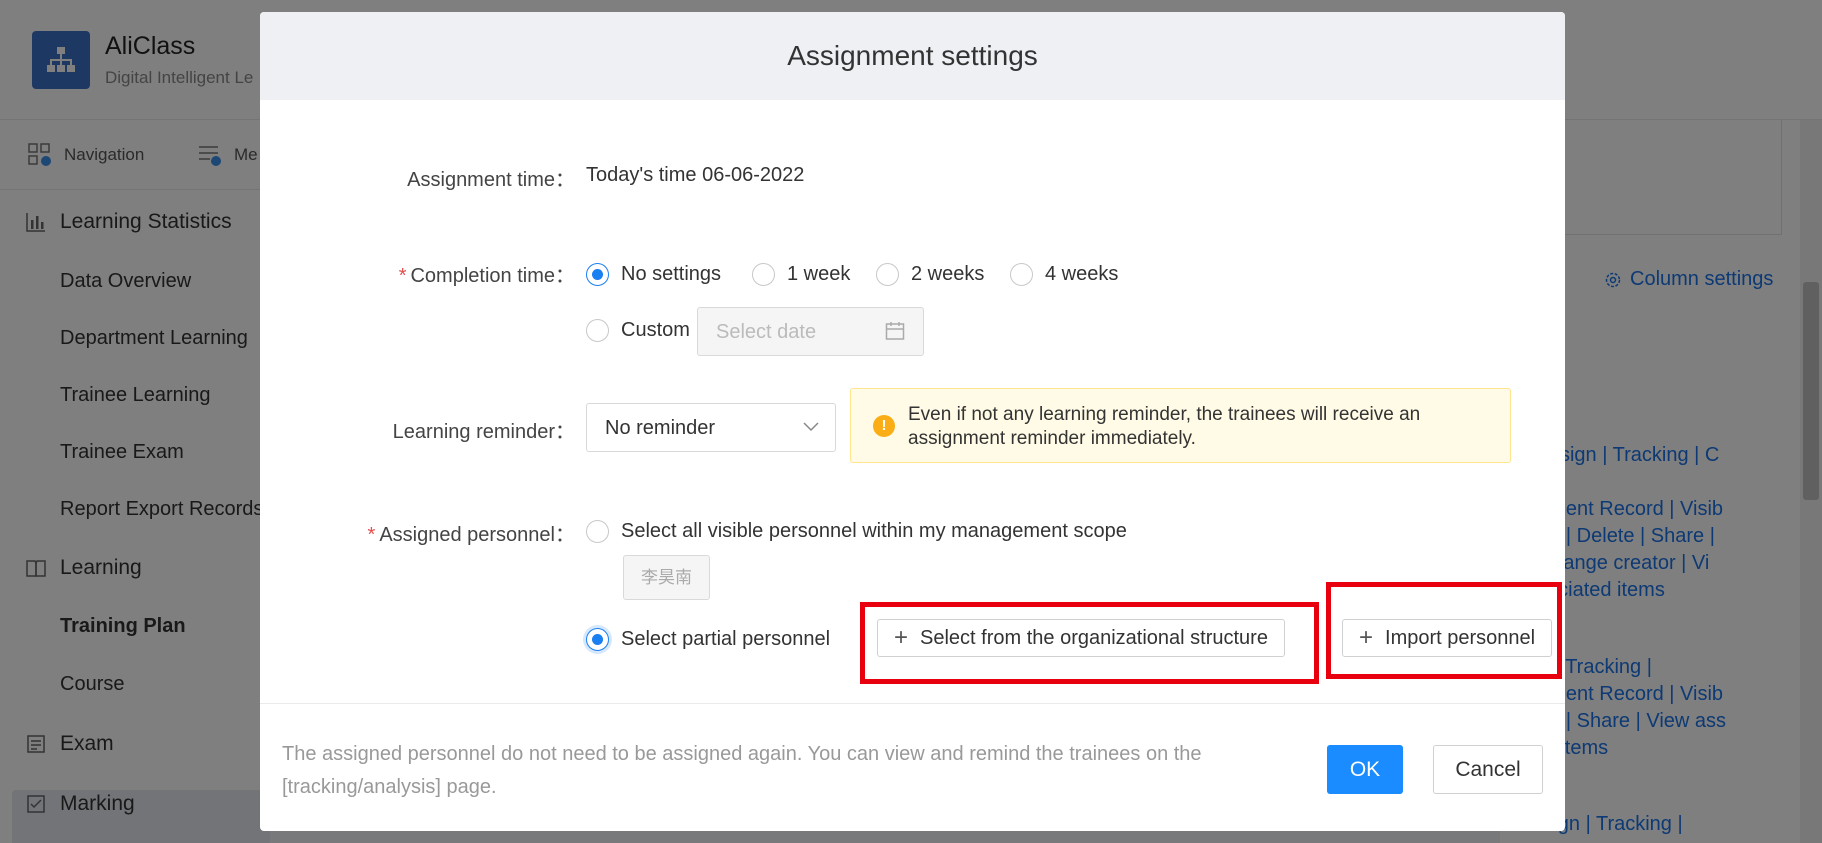 The height and width of the screenshot is (843, 1822). What do you see at coordinates (482, 276) in the screenshot?
I see `label-text: Completion time` at bounding box center [482, 276].